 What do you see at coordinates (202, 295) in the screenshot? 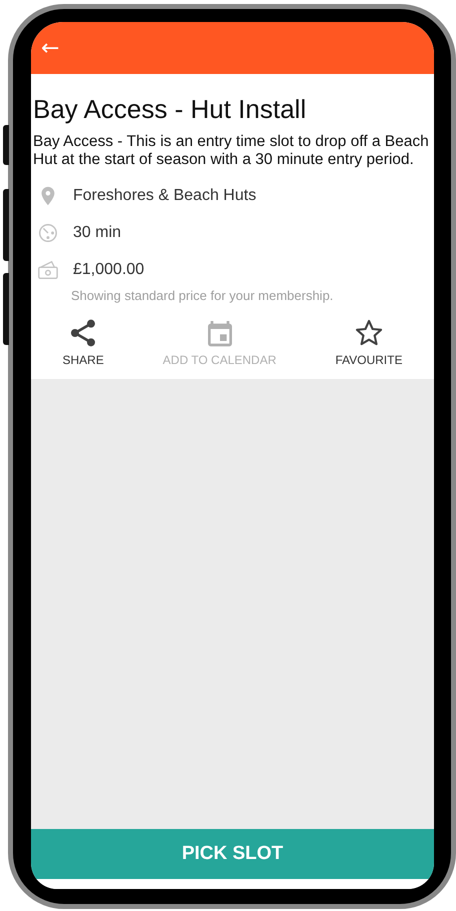
I see `price-note: Showing standard price for your membership.` at bounding box center [202, 295].